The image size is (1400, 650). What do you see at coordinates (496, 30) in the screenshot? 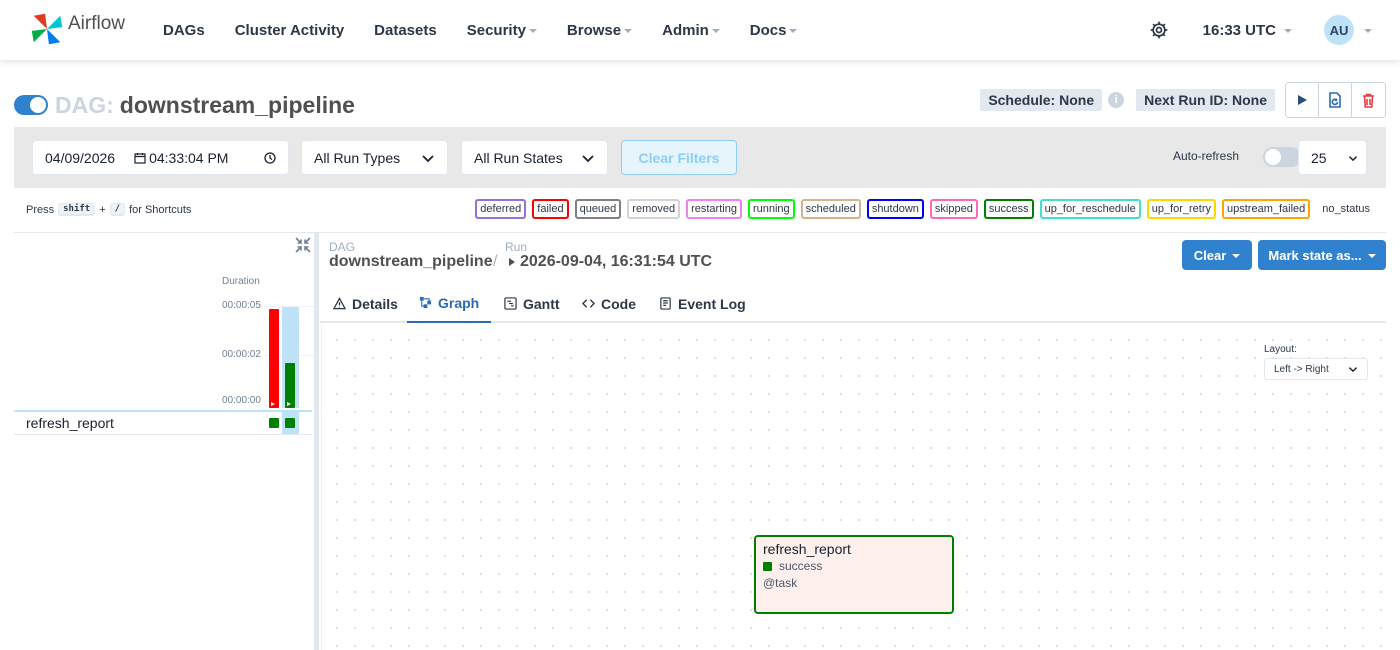
I see `nav-security-label: Security` at bounding box center [496, 30].